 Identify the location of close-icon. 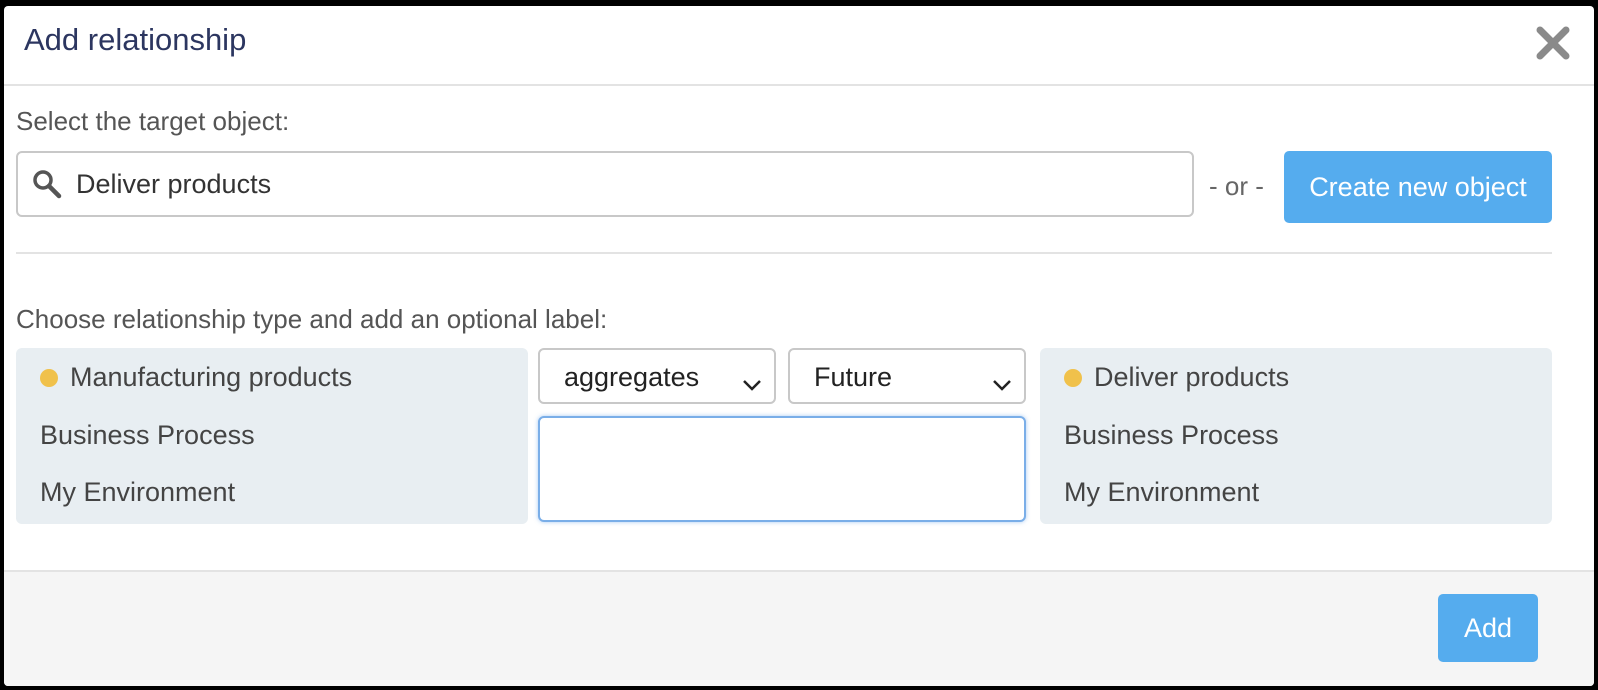
(1553, 43).